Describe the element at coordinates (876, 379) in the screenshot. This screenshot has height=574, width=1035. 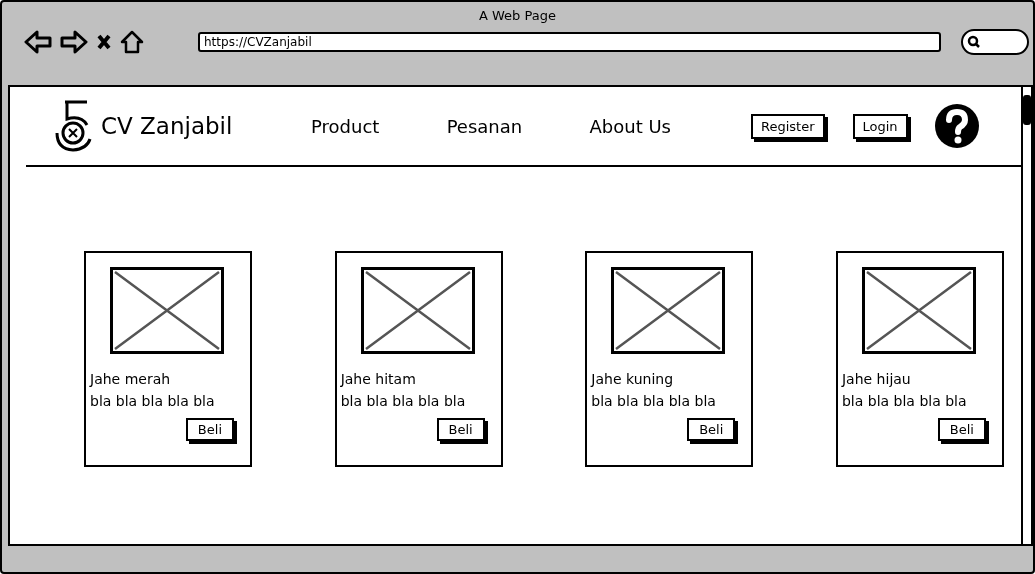
I see `product-name: Jahe hijau` at that location.